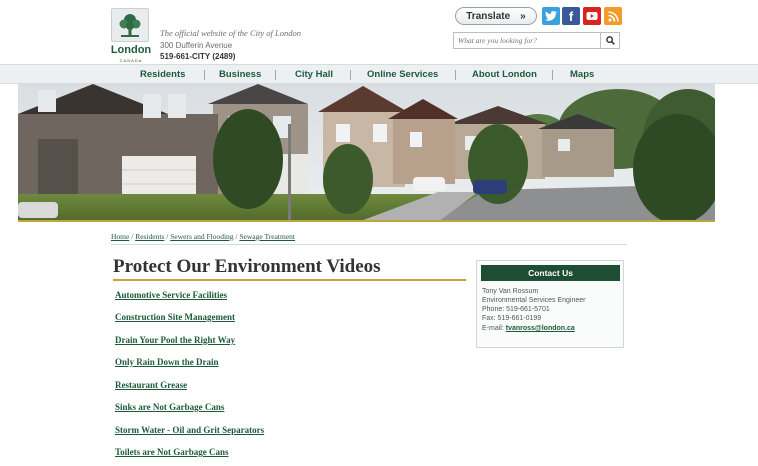 The height and width of the screenshot is (466, 758). What do you see at coordinates (402, 74) in the screenshot?
I see `nav-item-online-services: Online Services` at bounding box center [402, 74].